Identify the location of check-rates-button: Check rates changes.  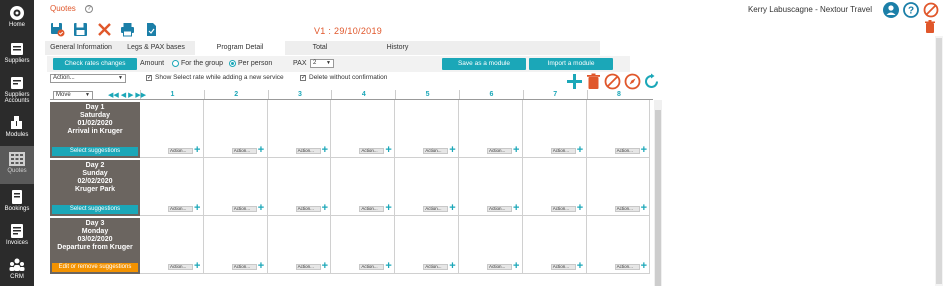
(95, 64).